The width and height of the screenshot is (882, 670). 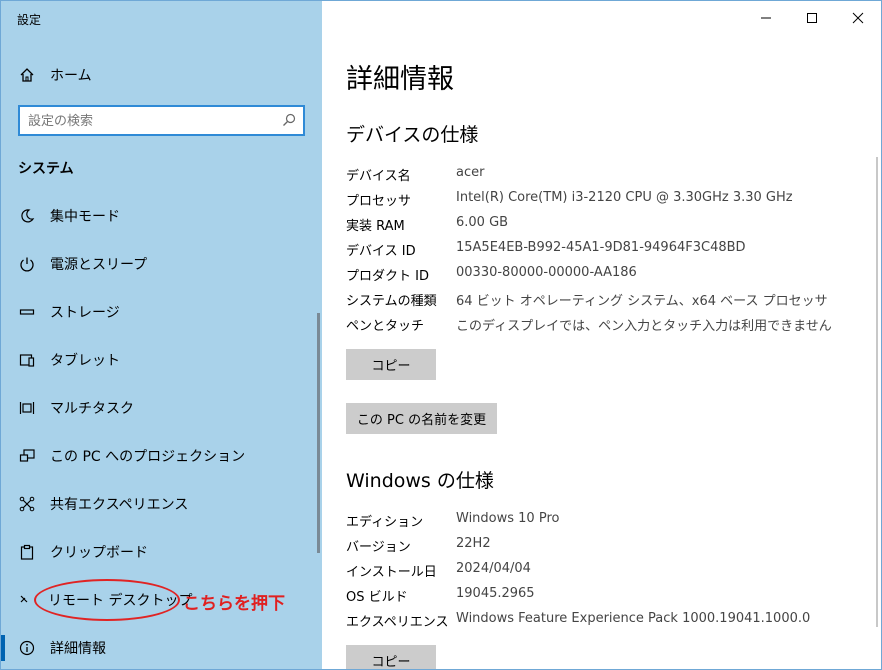 What do you see at coordinates (85, 313) in the screenshot?
I see `sidebar-item-label: ストレージ` at bounding box center [85, 313].